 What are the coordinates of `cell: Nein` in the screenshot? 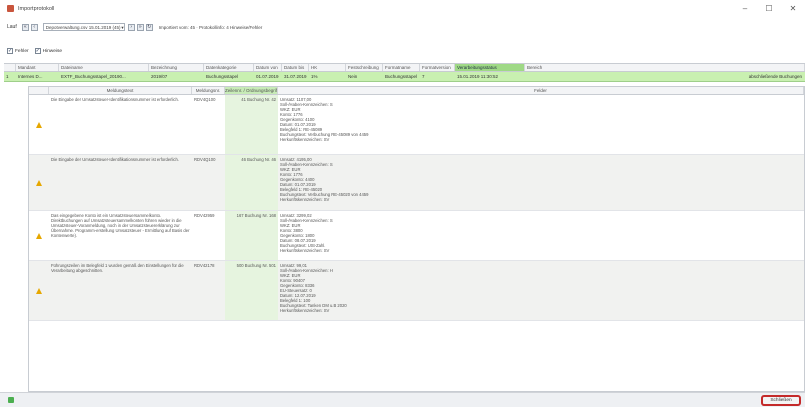 It's located at (353, 76).